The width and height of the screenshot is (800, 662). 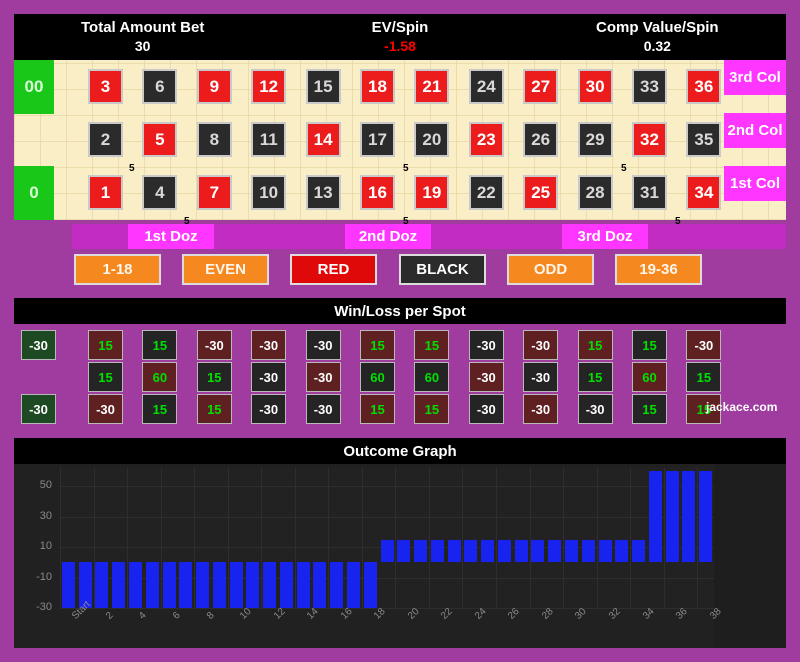 What do you see at coordinates (109, 616) in the screenshot?
I see `x-axis-tick-label: 2` at bounding box center [109, 616].